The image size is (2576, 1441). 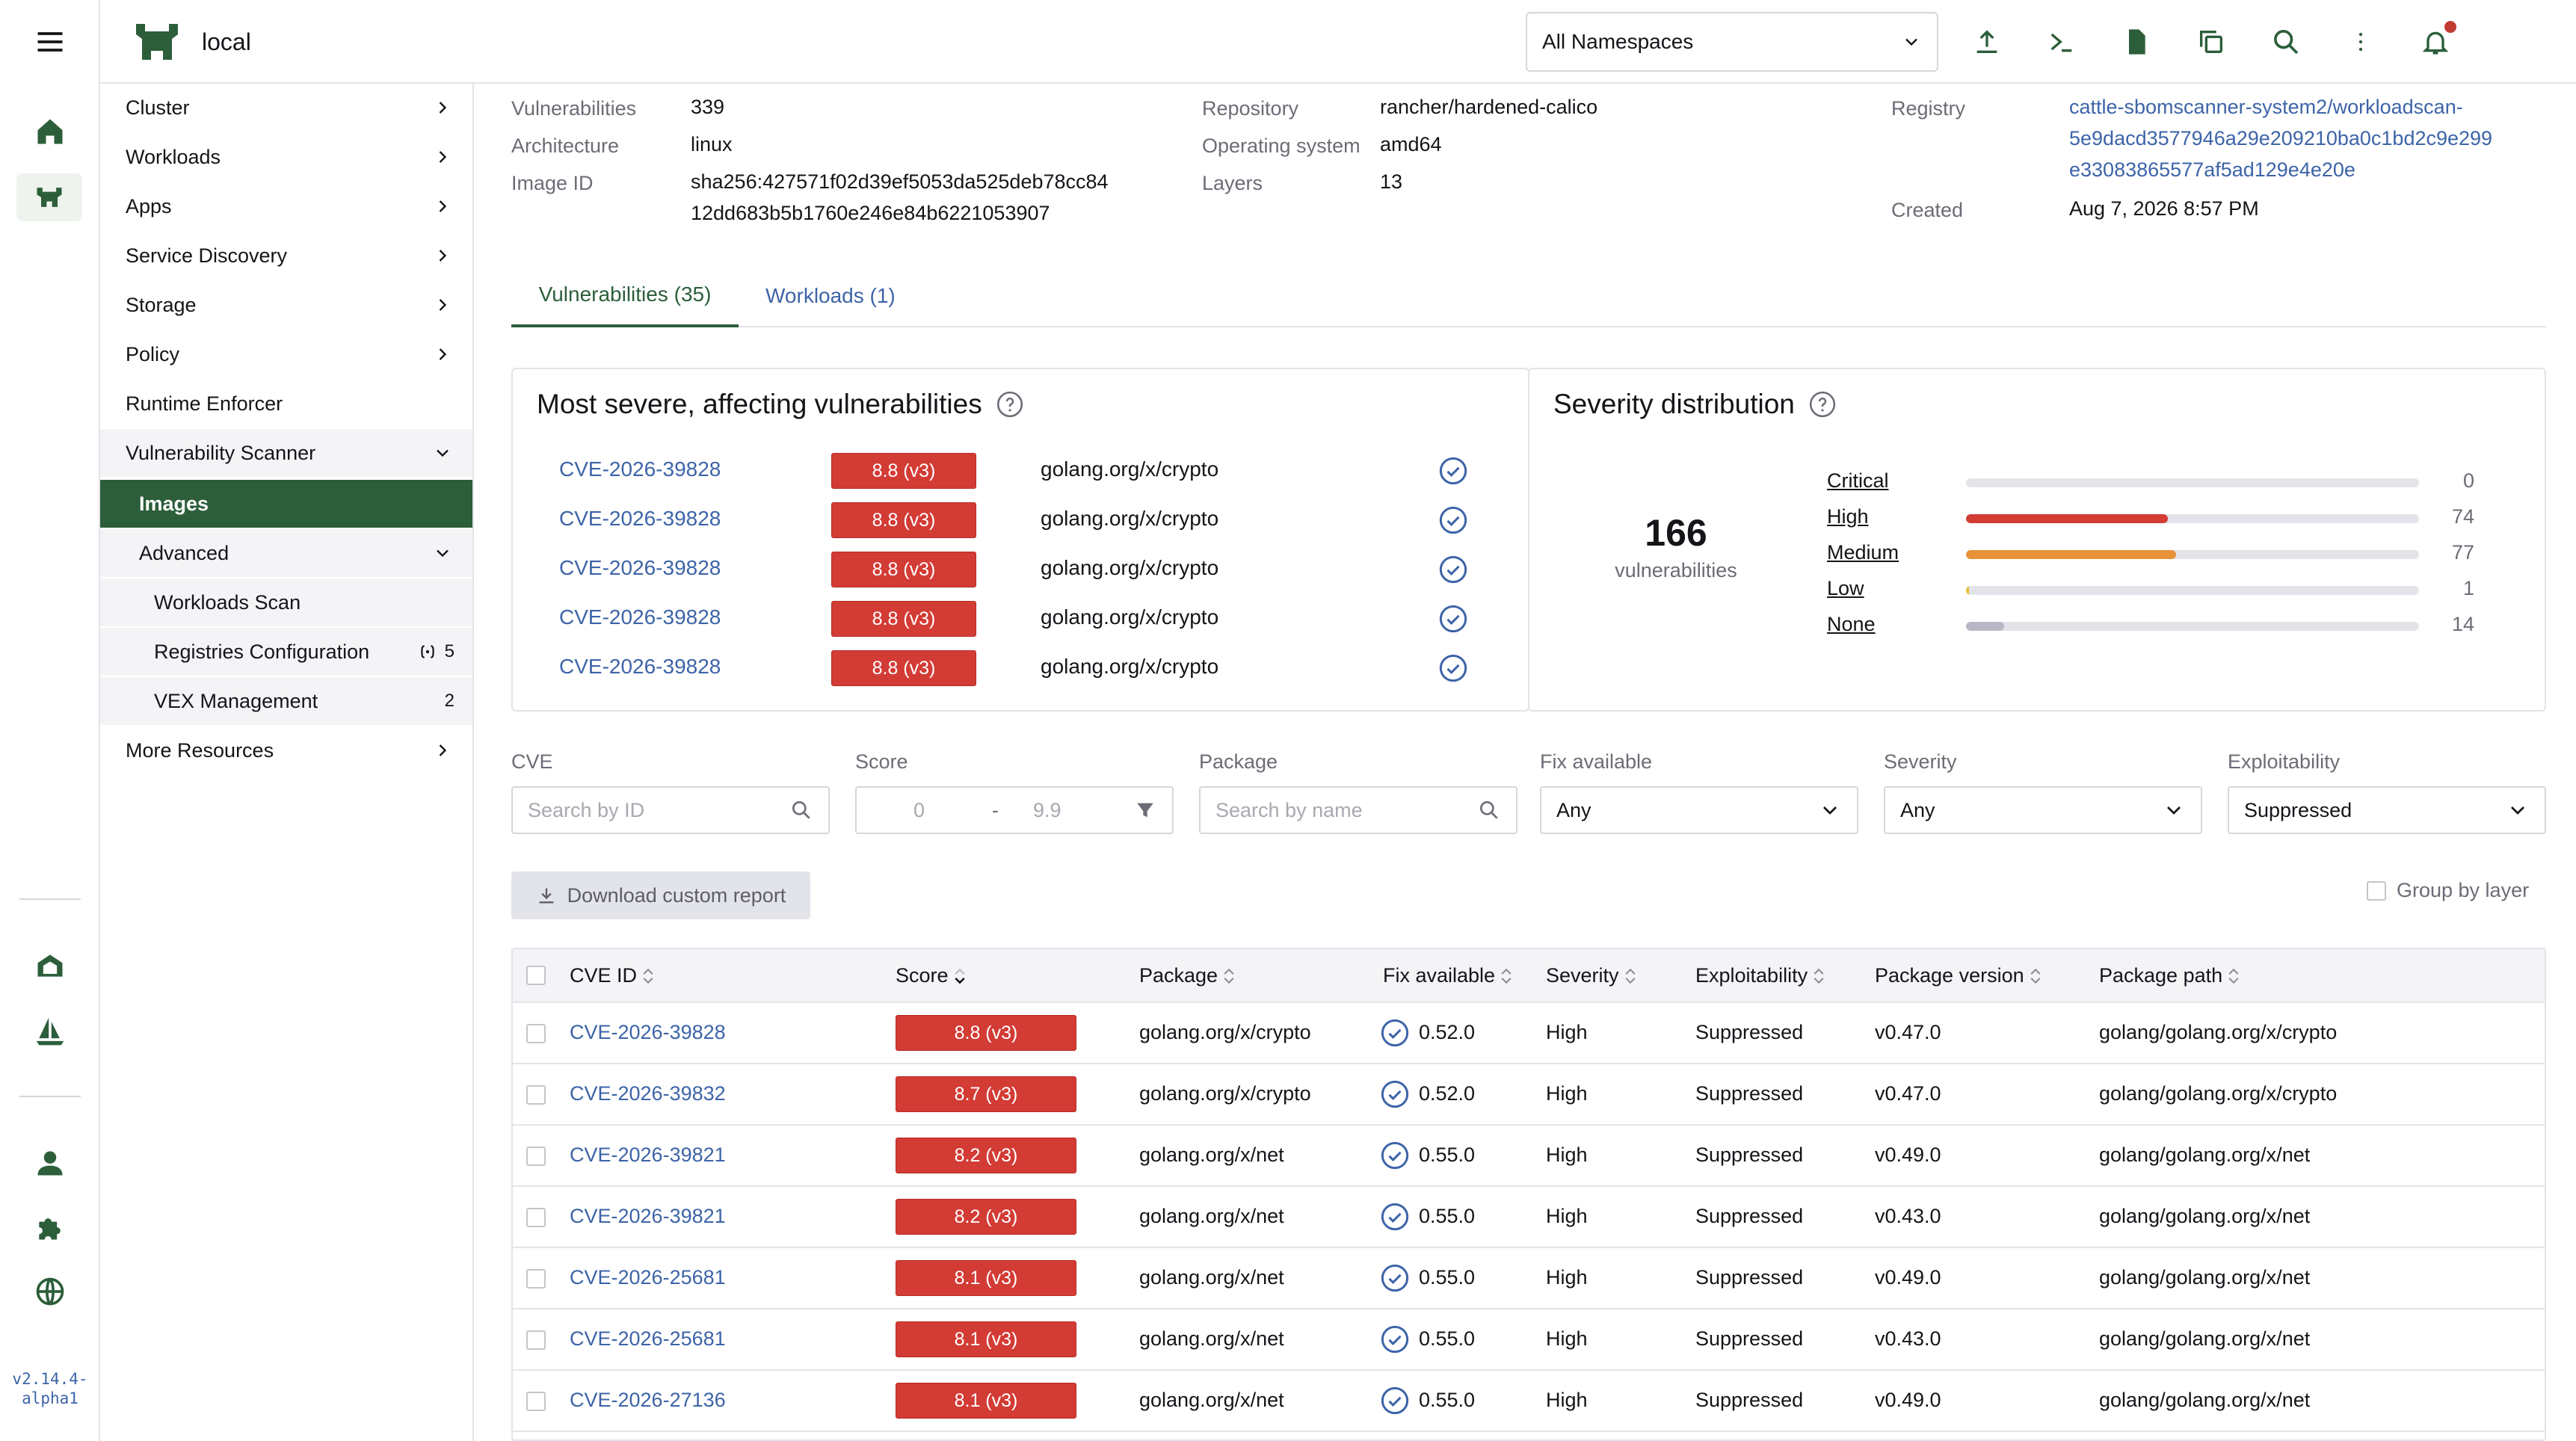 I want to click on column-header-severity: Severity, so click(x=1591, y=975).